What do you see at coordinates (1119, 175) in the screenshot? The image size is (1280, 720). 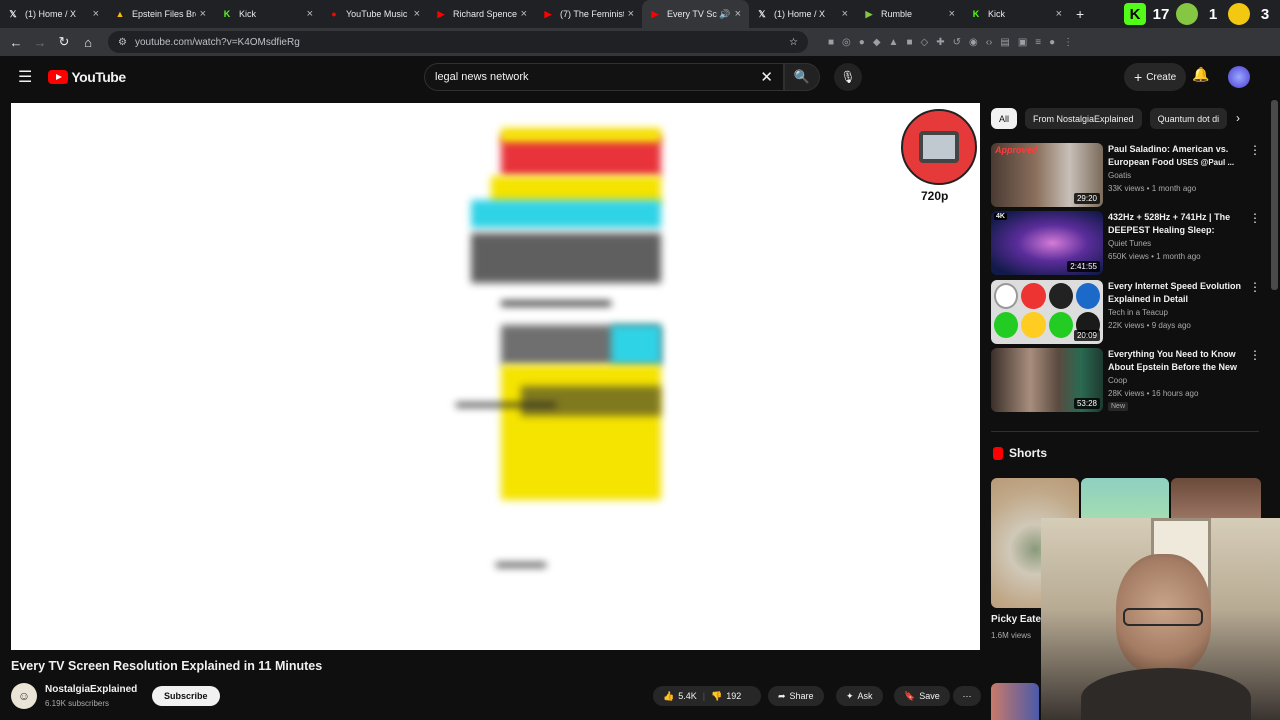 I see `recommendation-channel: Goatis` at bounding box center [1119, 175].